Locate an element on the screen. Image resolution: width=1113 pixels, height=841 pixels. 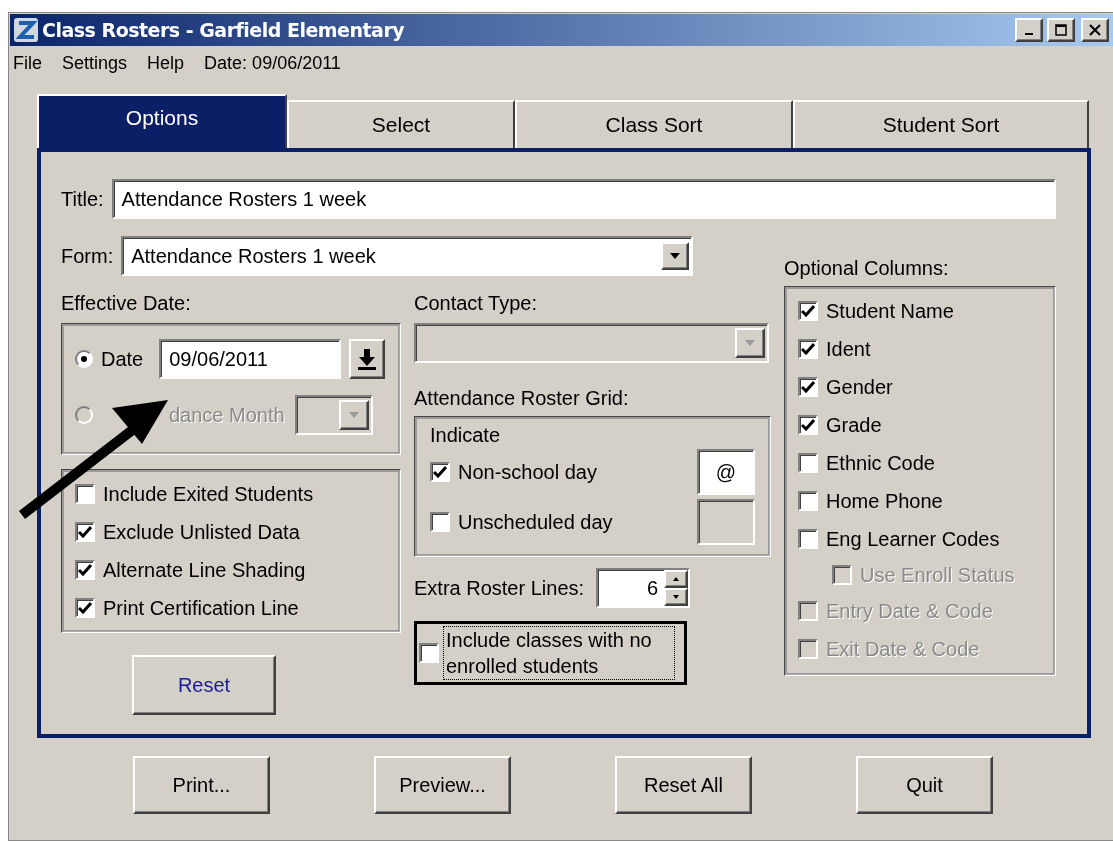
checkbox-label: Print Certification Line is located at coordinates (201, 608).